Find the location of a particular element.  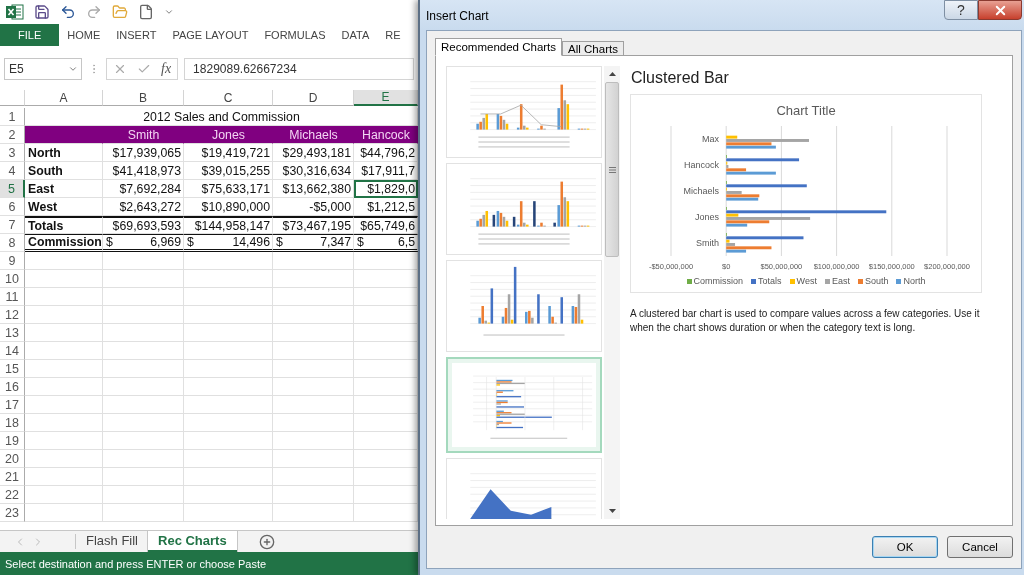

sheet-tab: Rec Charts is located at coordinates (192, 541).